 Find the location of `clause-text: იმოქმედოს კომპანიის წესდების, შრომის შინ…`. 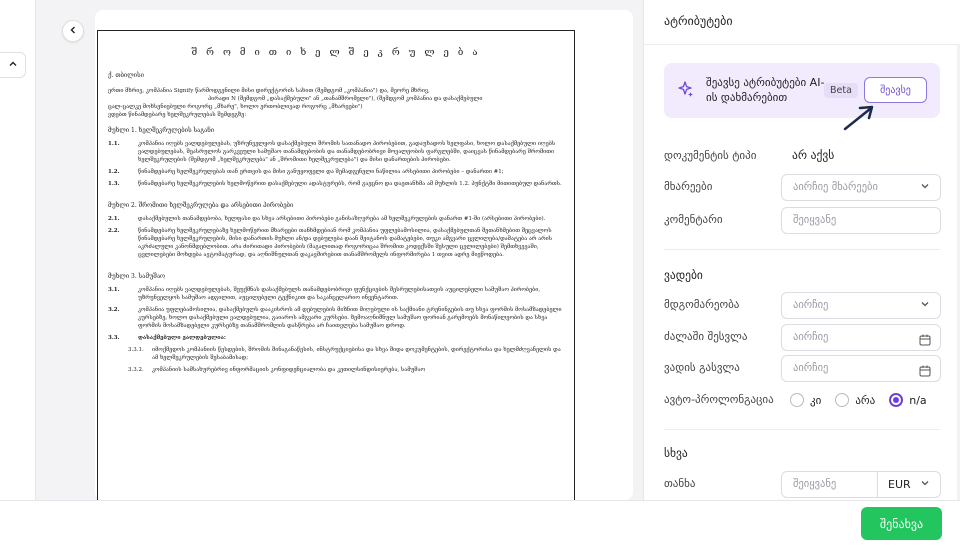

clause-text: იმოქმედოს კომპანიის წესდების, შრომის შინ… is located at coordinates (356, 354).